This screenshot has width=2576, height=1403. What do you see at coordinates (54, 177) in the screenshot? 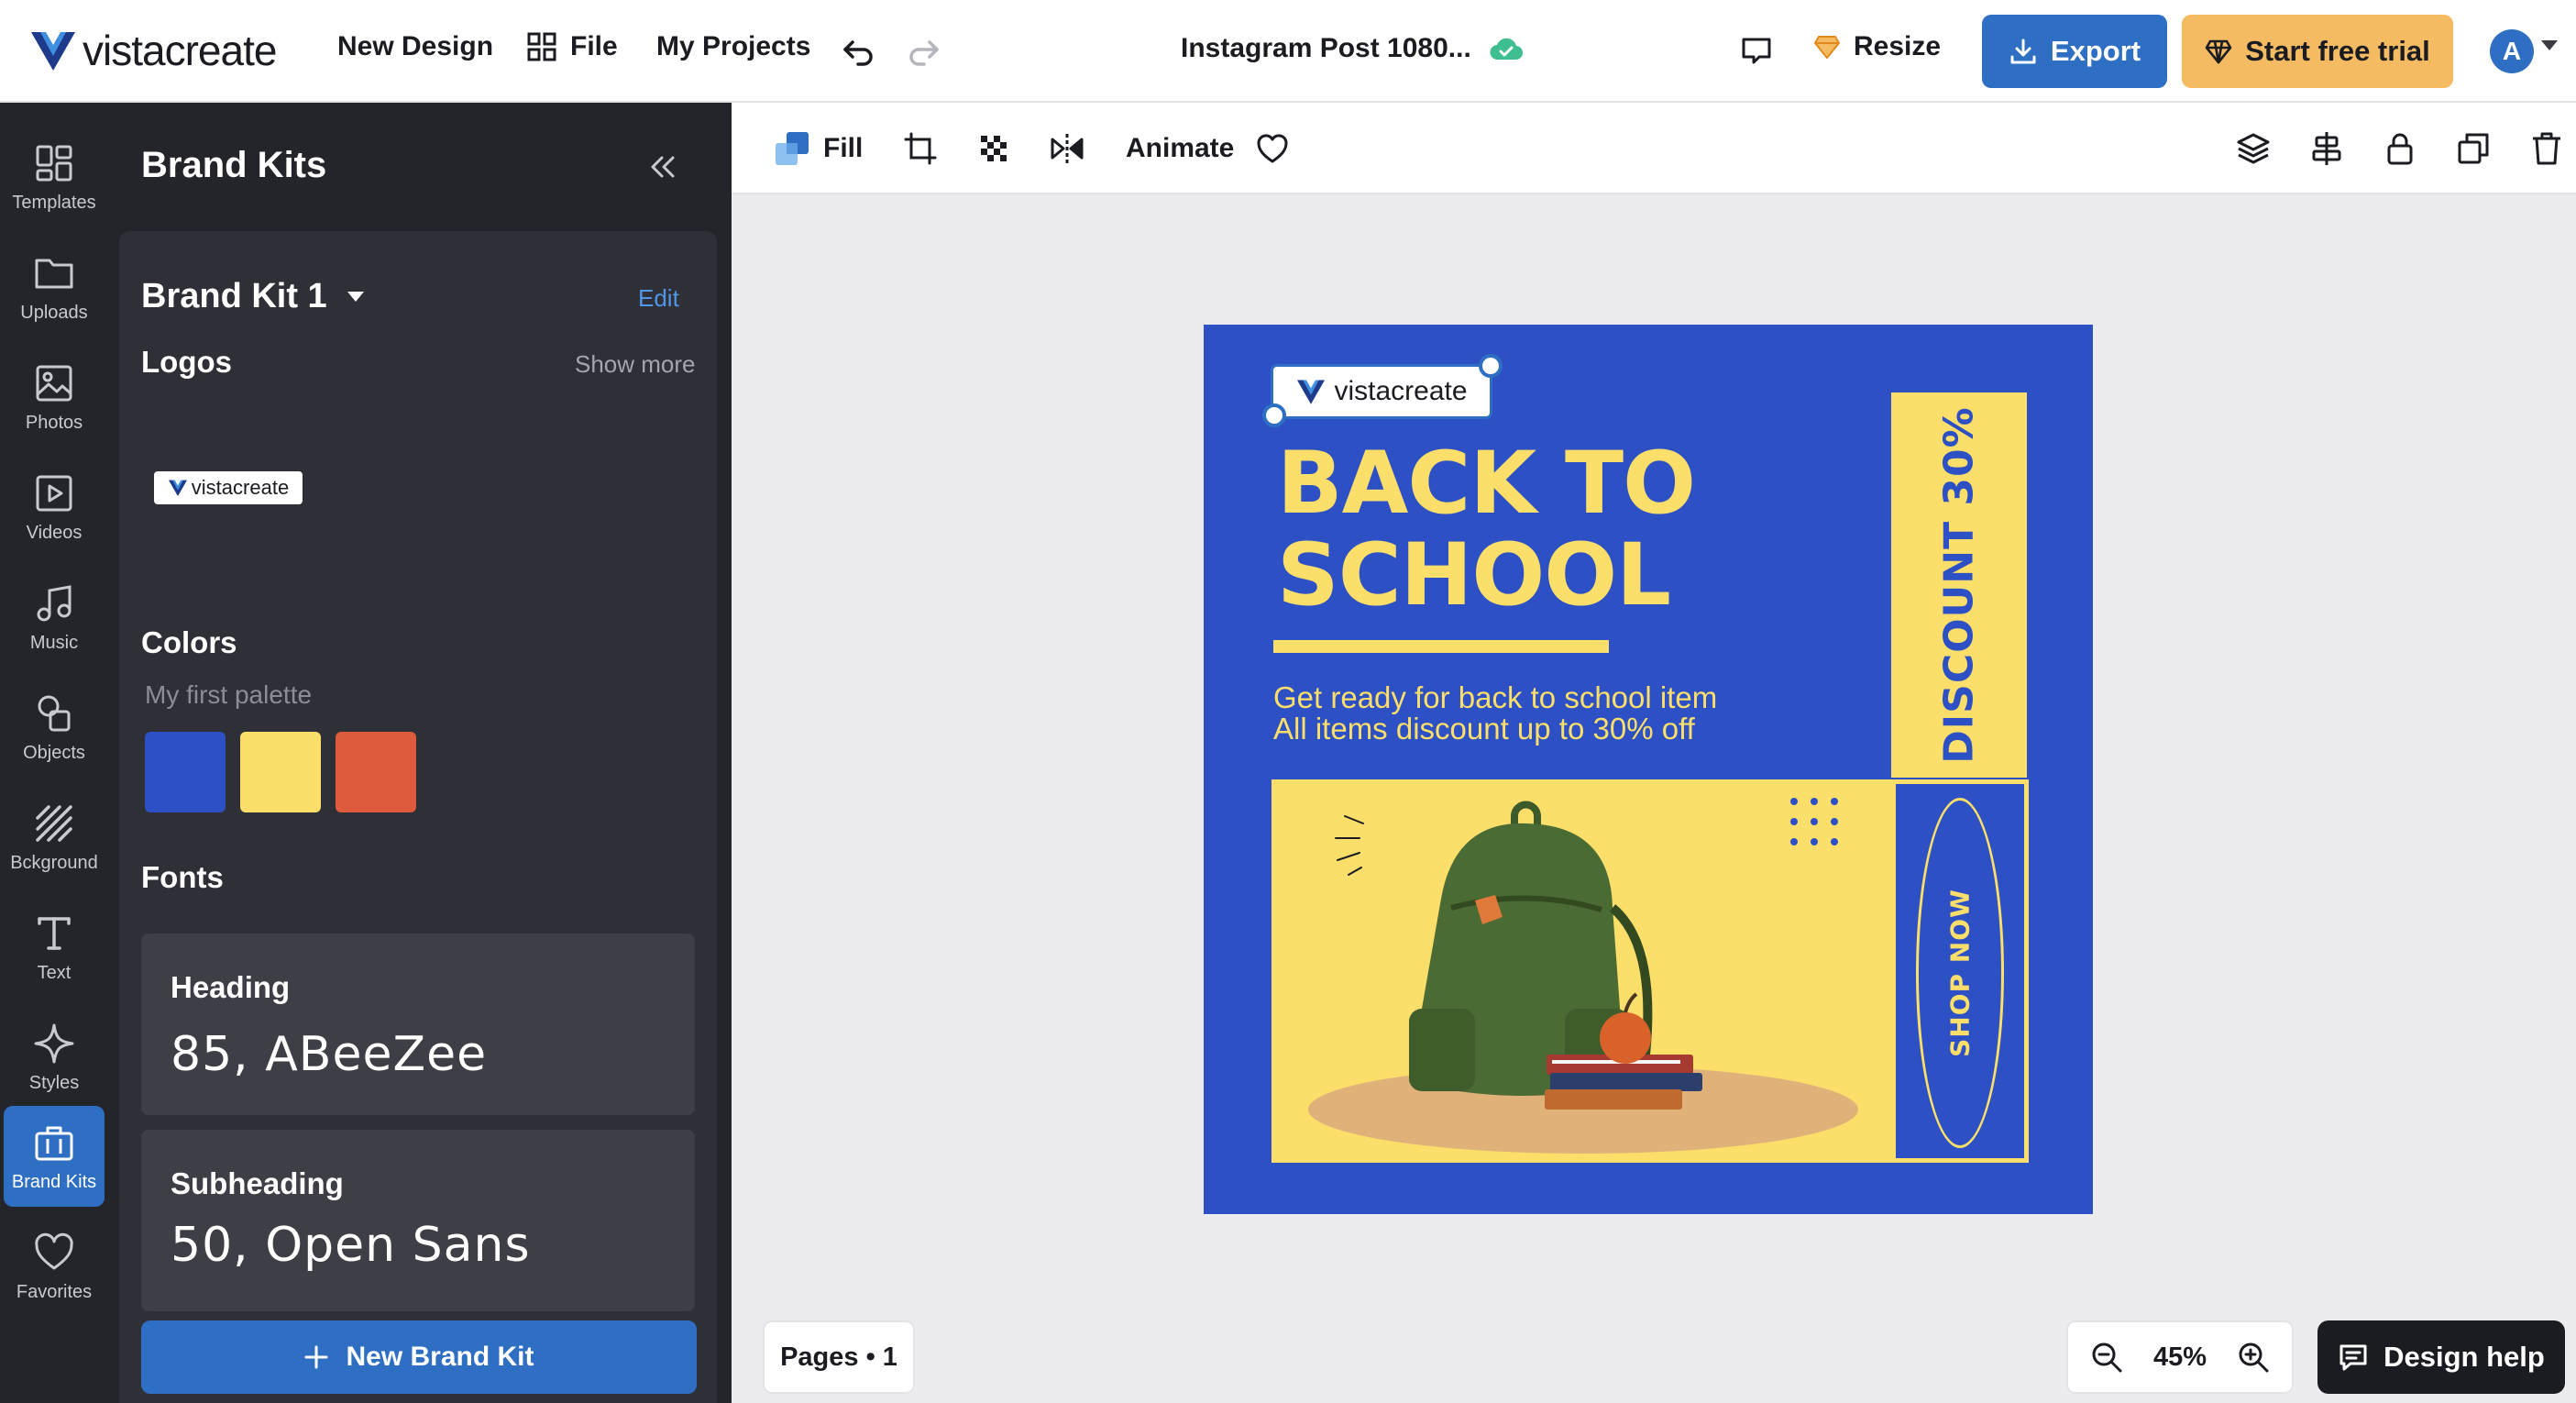
I see `rail-item-templates: Templates` at bounding box center [54, 177].